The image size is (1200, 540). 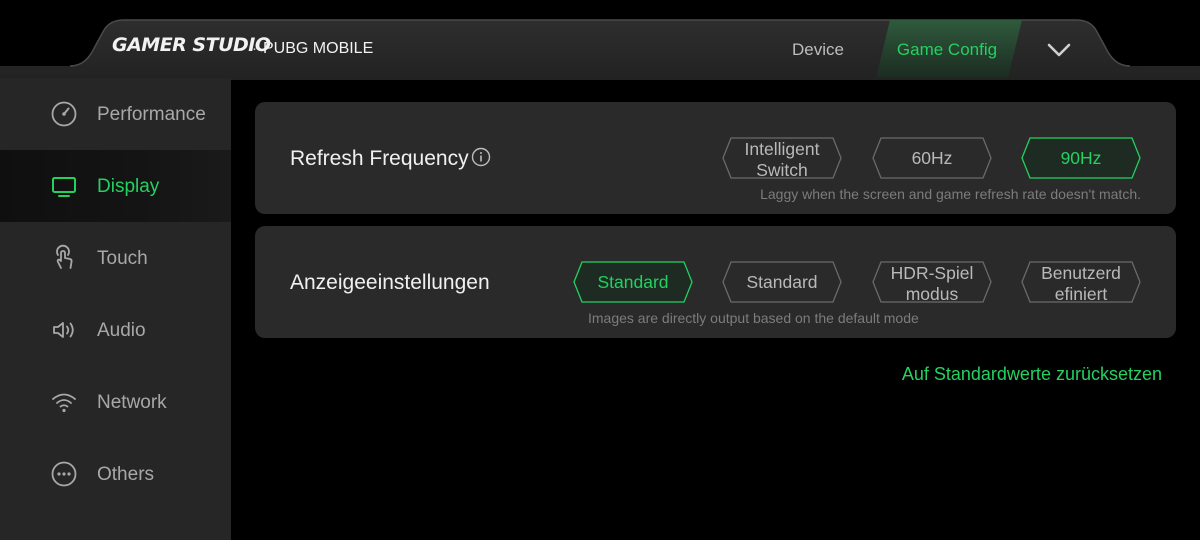 What do you see at coordinates (63, 330) in the screenshot?
I see `speaker-icon` at bounding box center [63, 330].